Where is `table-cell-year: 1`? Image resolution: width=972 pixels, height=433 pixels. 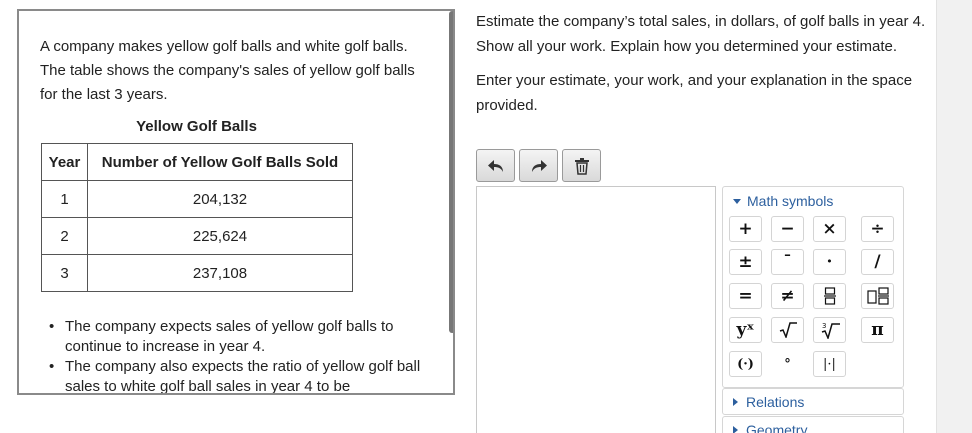
table-cell-year: 1 is located at coordinates (64, 199).